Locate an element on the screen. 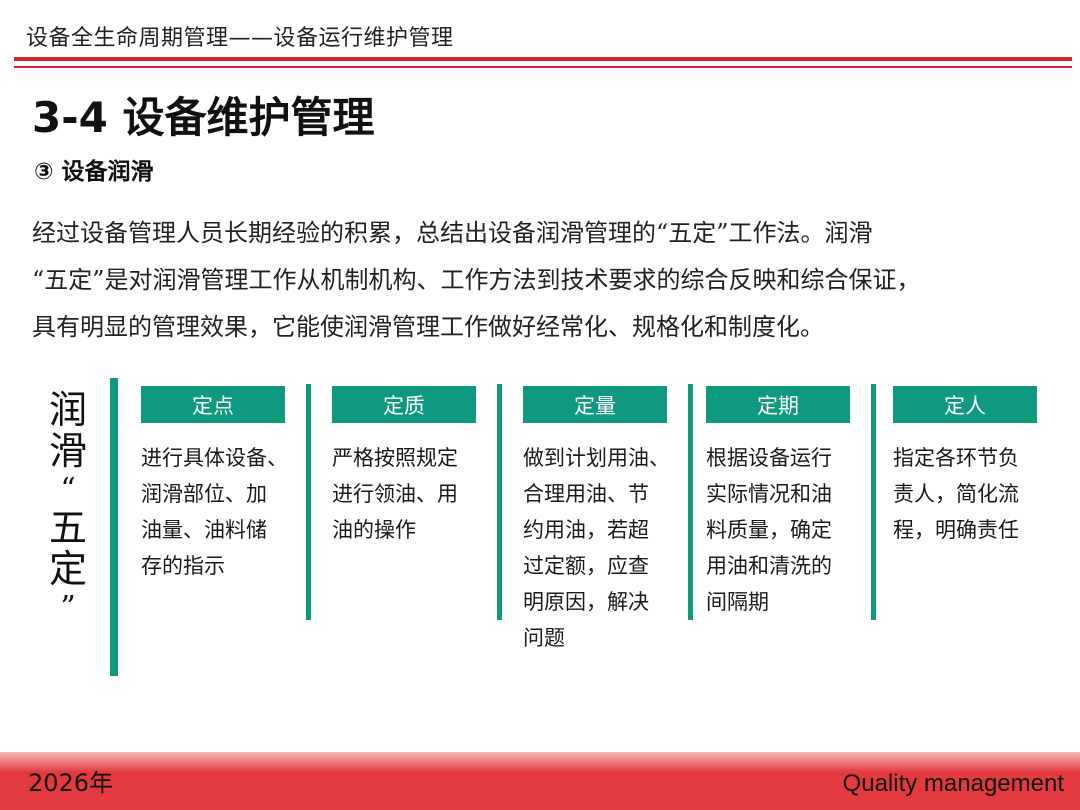 The image size is (1080, 810). section-title: 3-4 设备维护管理 is located at coordinates (203, 117).